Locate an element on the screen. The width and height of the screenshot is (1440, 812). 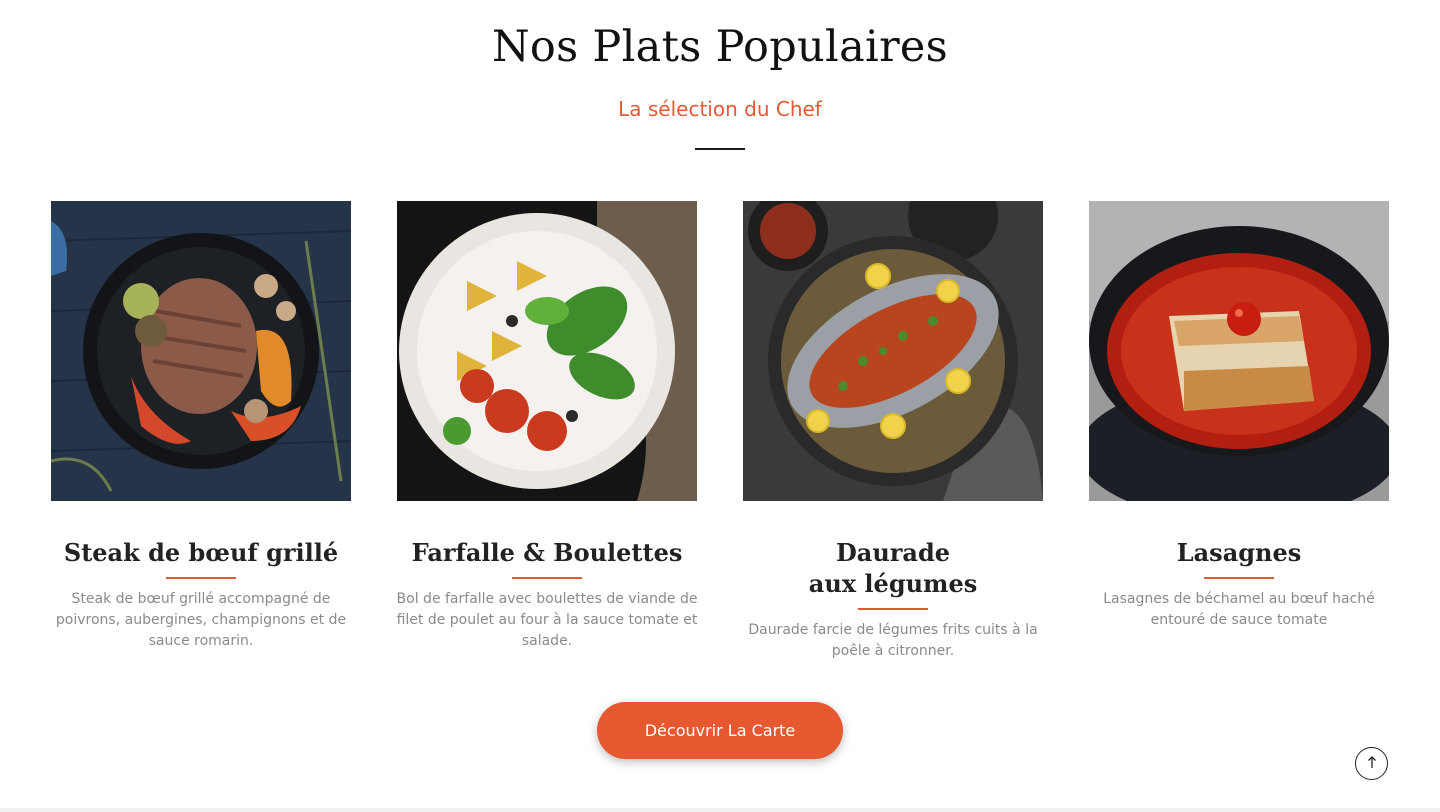
arrow-up-icon is located at coordinates (1372, 763).